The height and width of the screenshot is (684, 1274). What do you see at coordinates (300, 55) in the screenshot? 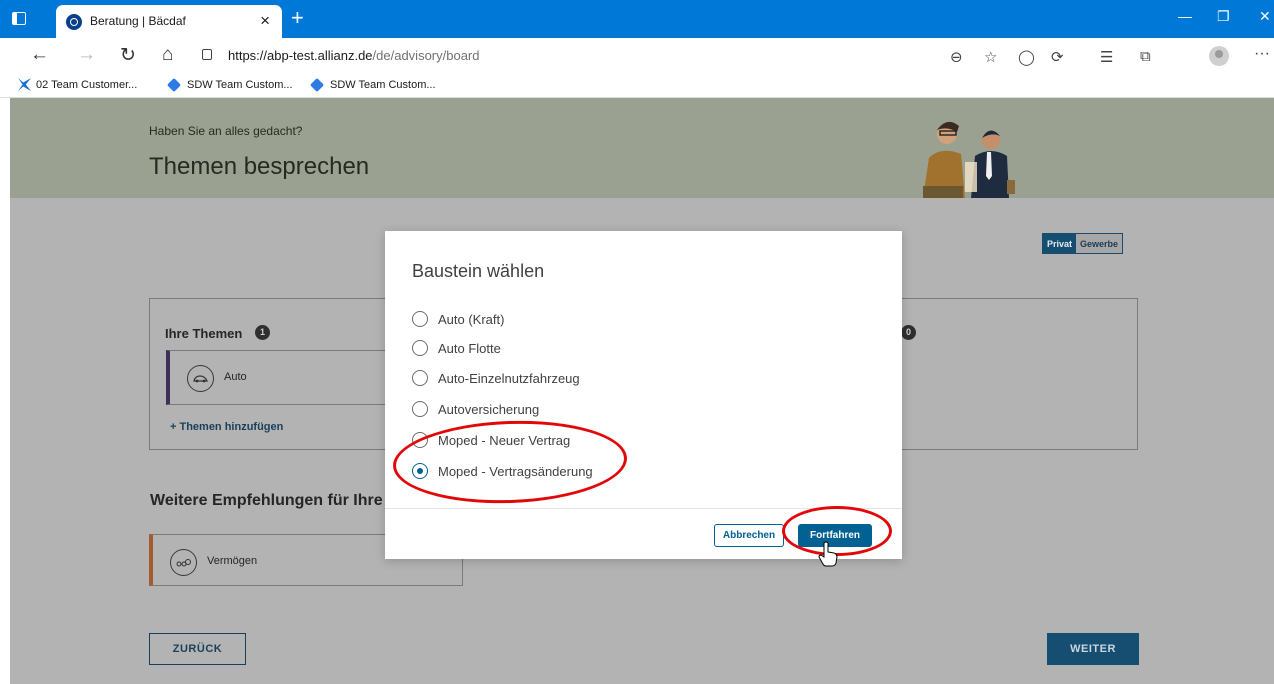
I see `url-host: https://abp-test.allianz.de` at bounding box center [300, 55].